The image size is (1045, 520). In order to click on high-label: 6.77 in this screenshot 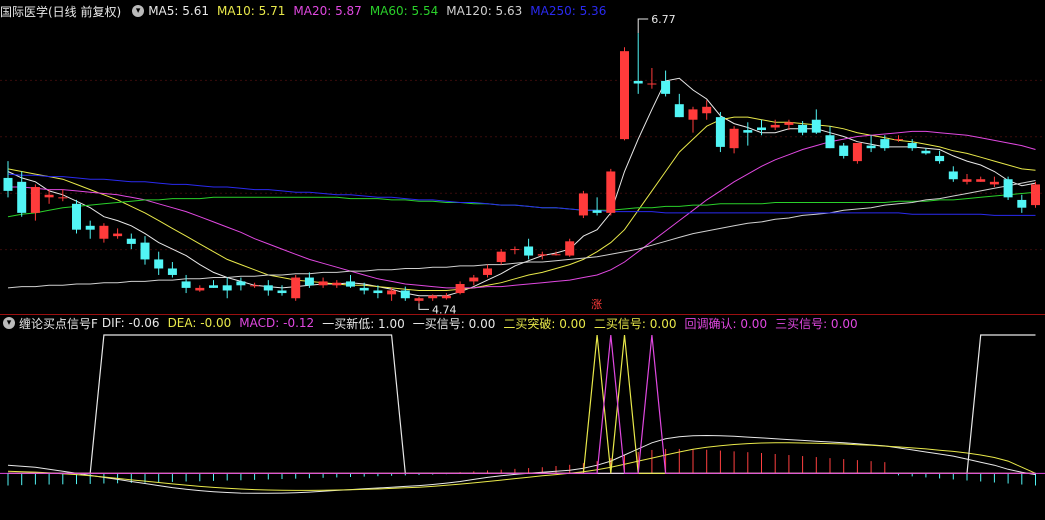, I will do `click(663, 19)`.